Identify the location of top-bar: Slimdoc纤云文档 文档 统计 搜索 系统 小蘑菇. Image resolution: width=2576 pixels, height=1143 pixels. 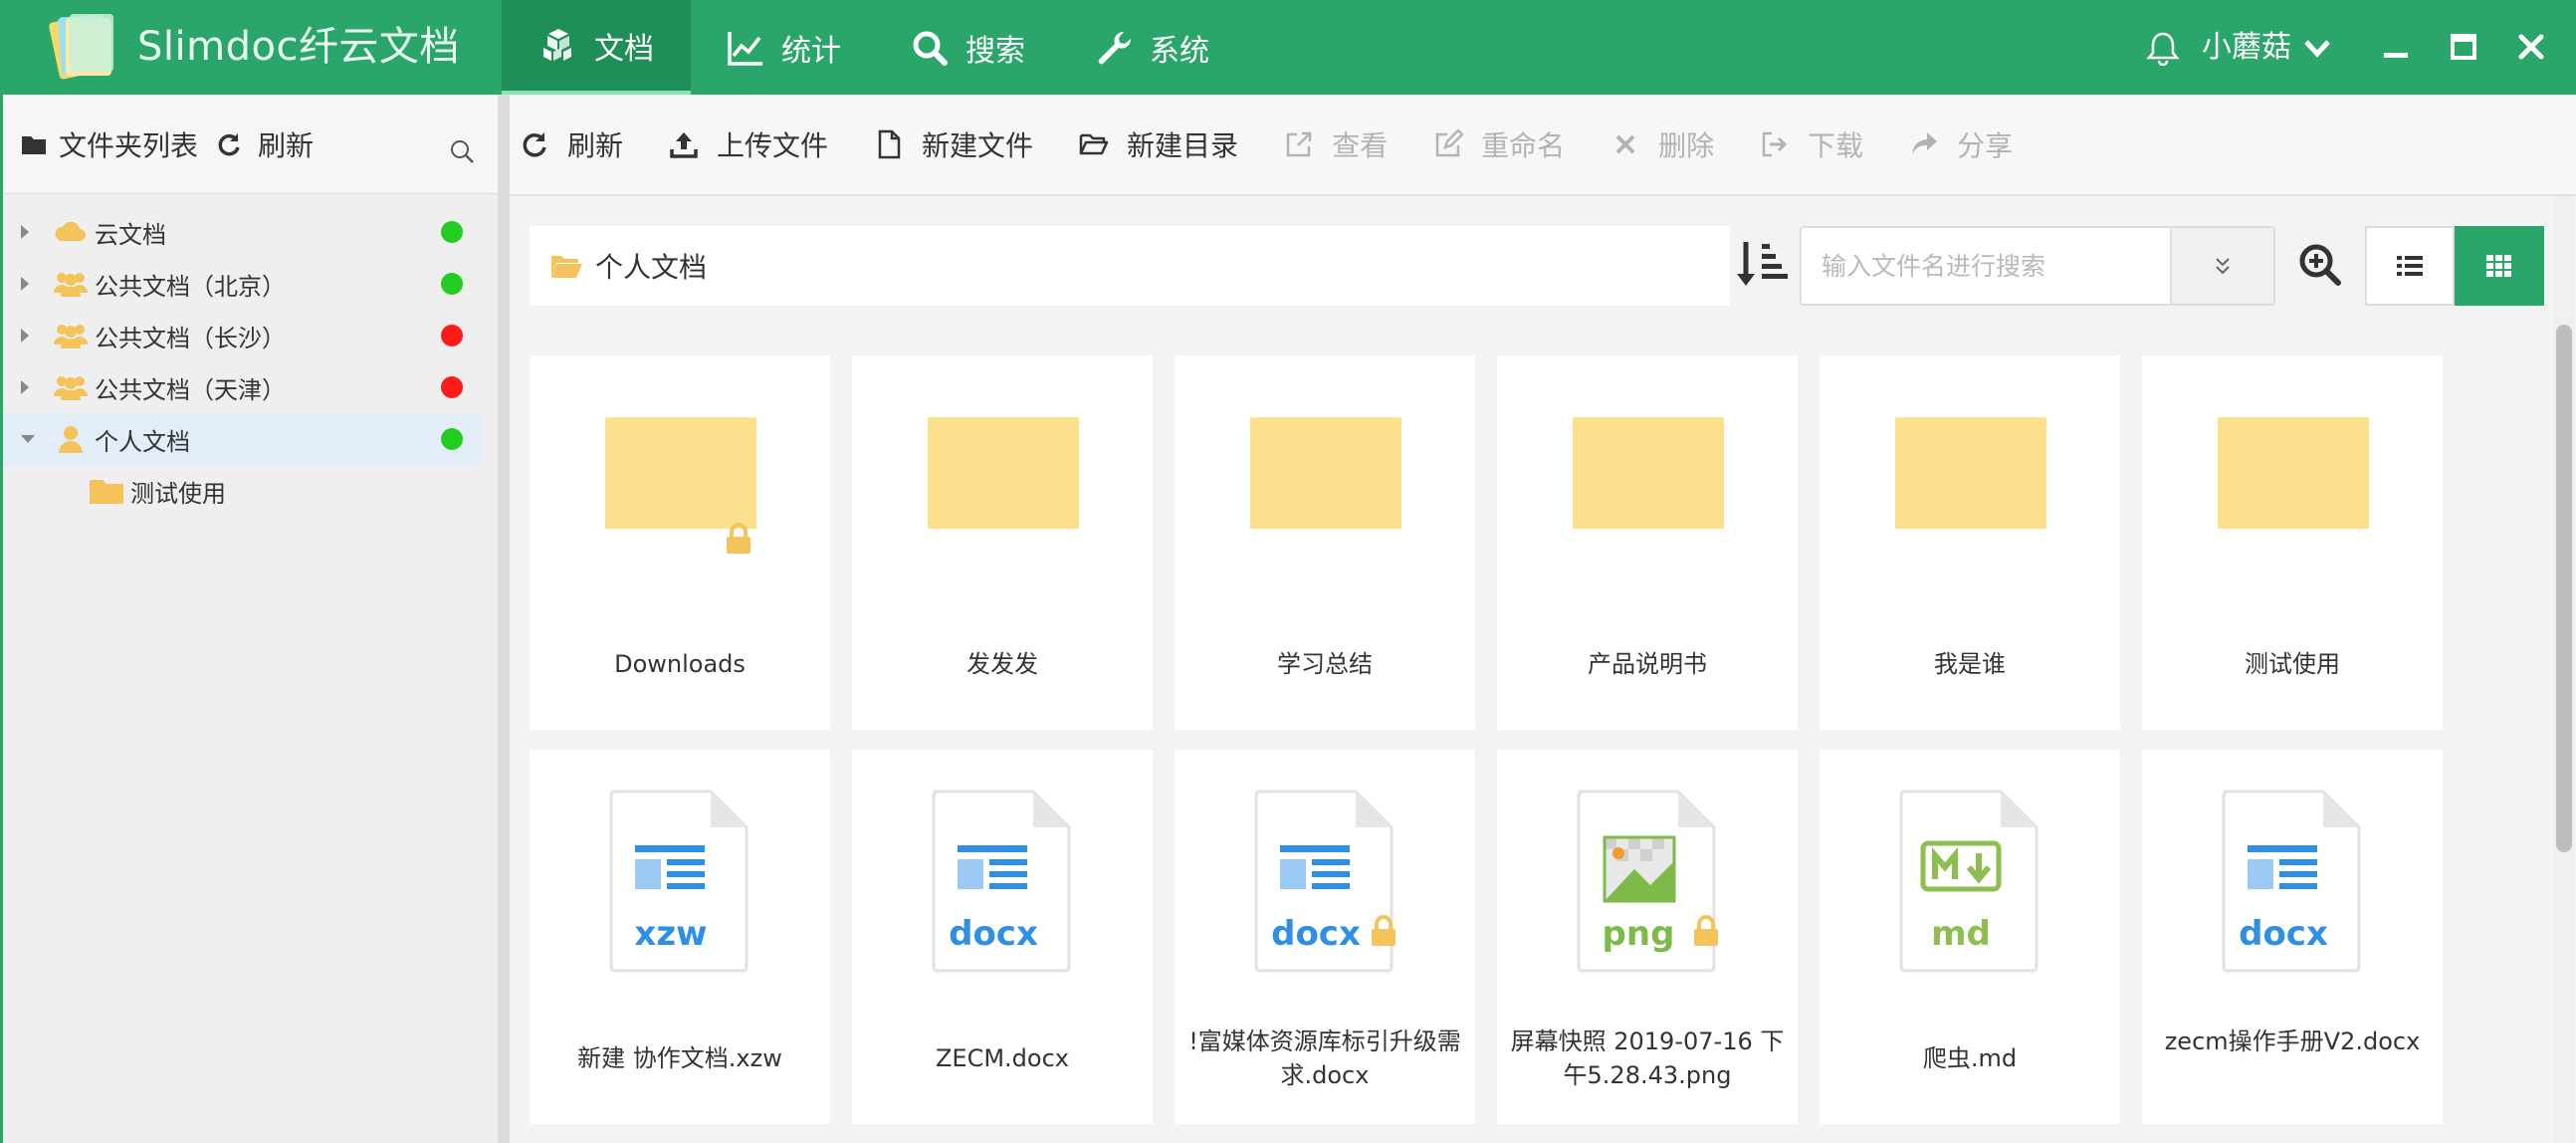
(1288, 47).